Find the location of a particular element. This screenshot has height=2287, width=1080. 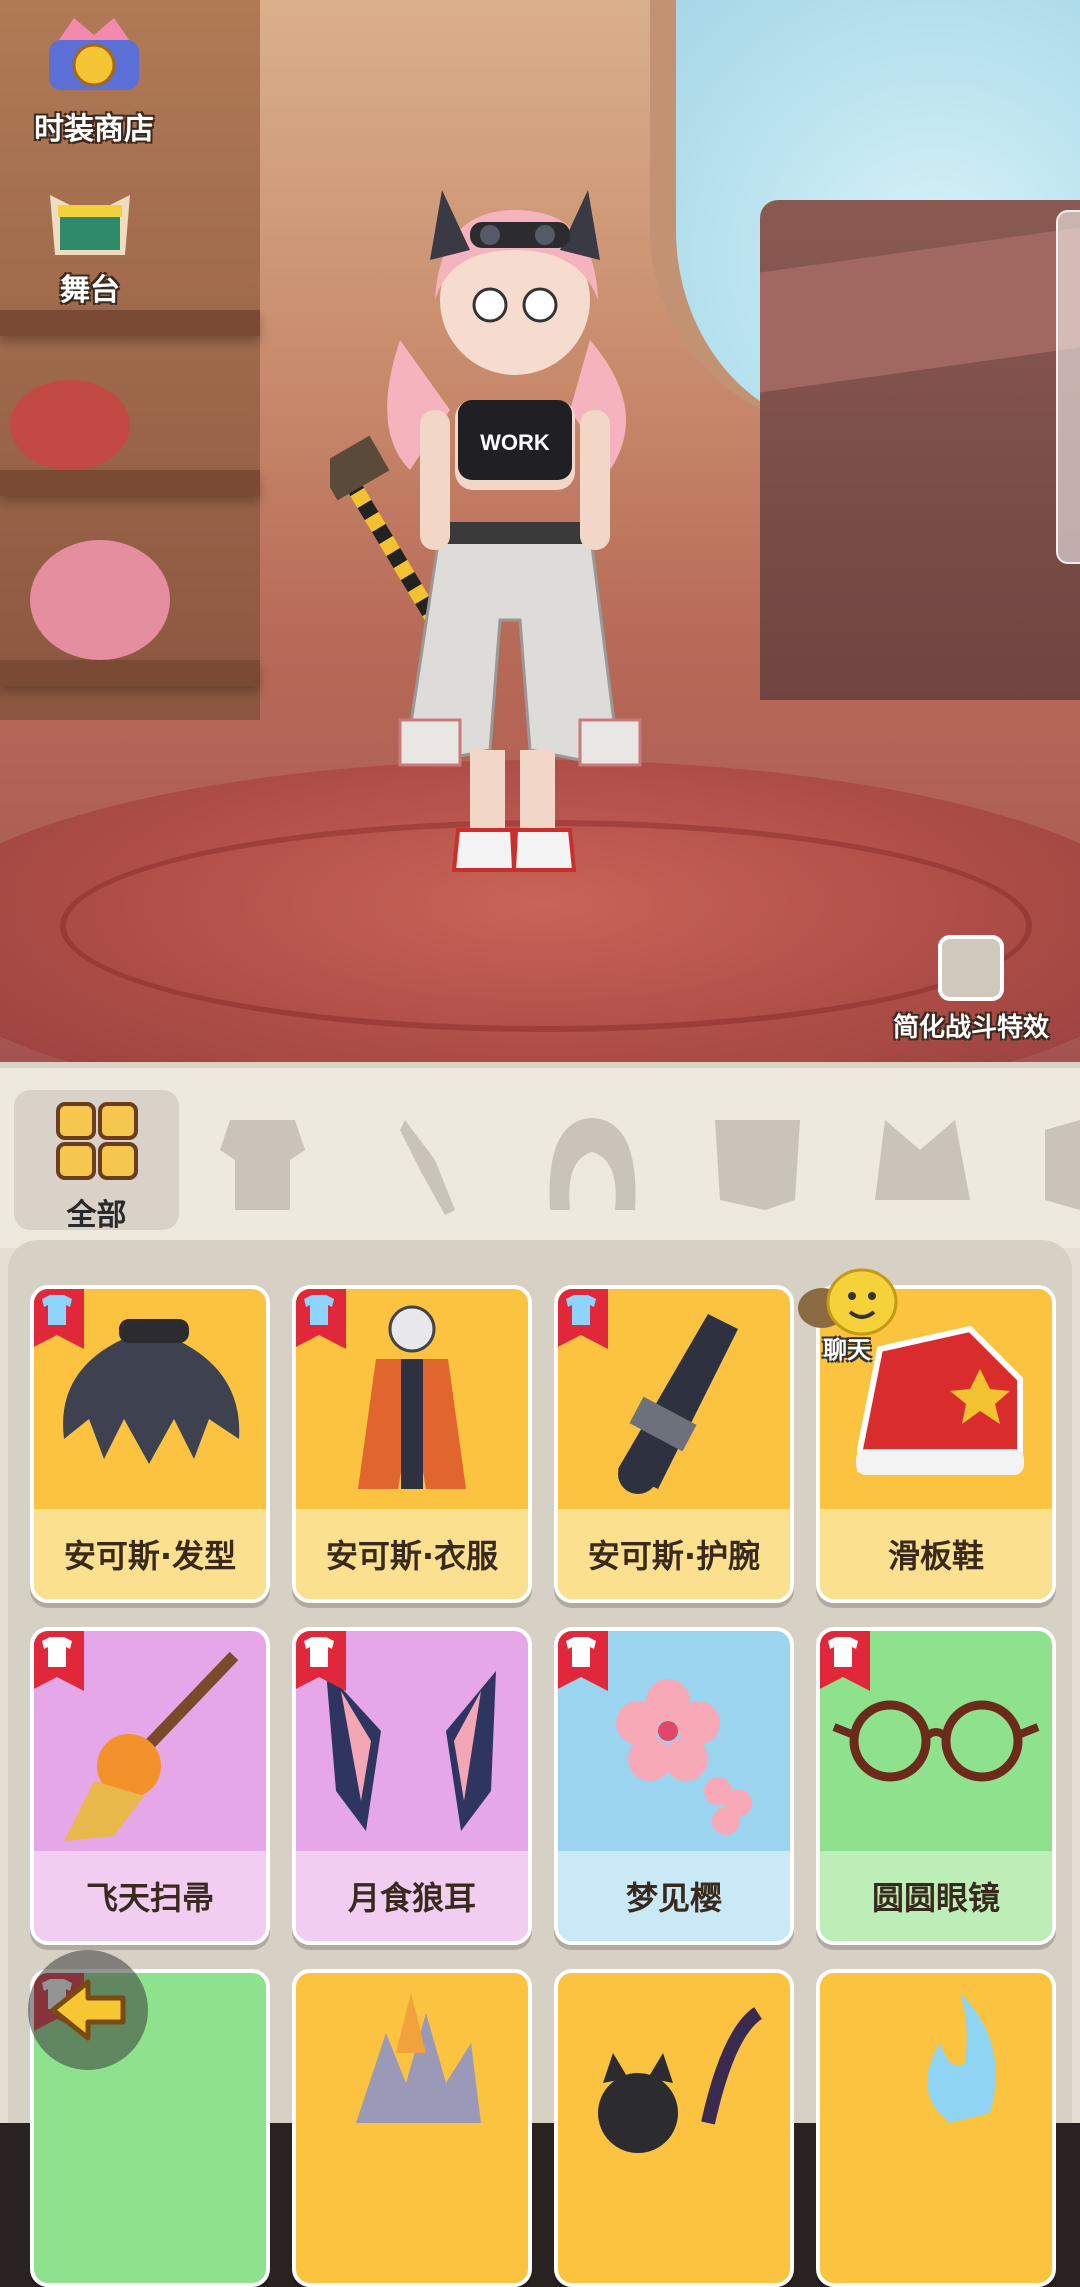

item-name: 月食狼耳 is located at coordinates (411, 1898).